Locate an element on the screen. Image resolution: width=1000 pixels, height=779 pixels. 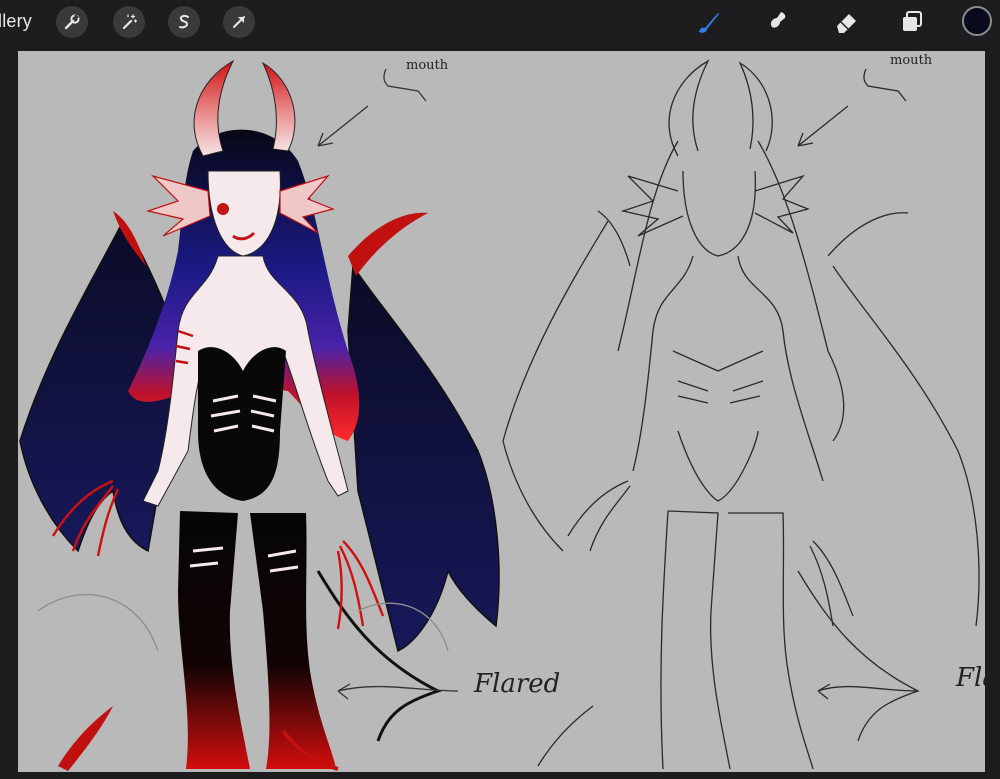
arrow-cursor-icon is located at coordinates (239, 22).